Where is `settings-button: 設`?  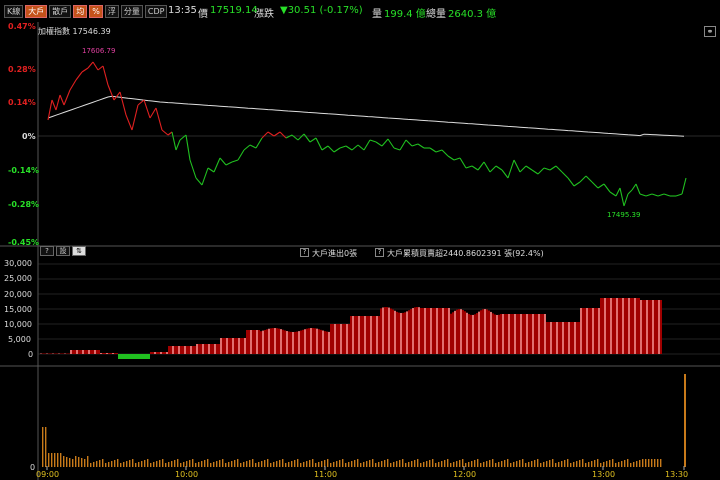 settings-button: 設 is located at coordinates (63, 251).